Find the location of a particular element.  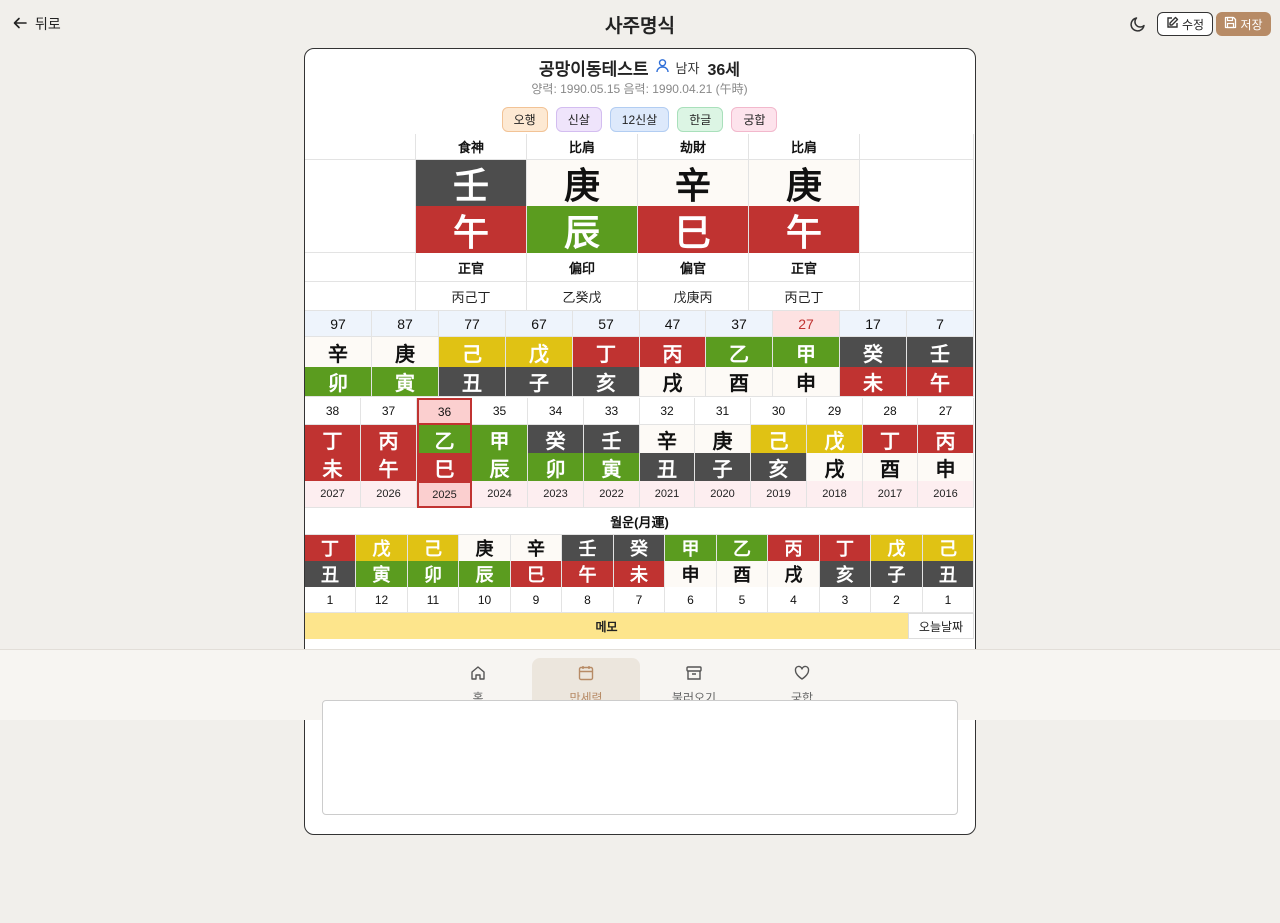

sewoon-branch: 丑 is located at coordinates (667, 467).